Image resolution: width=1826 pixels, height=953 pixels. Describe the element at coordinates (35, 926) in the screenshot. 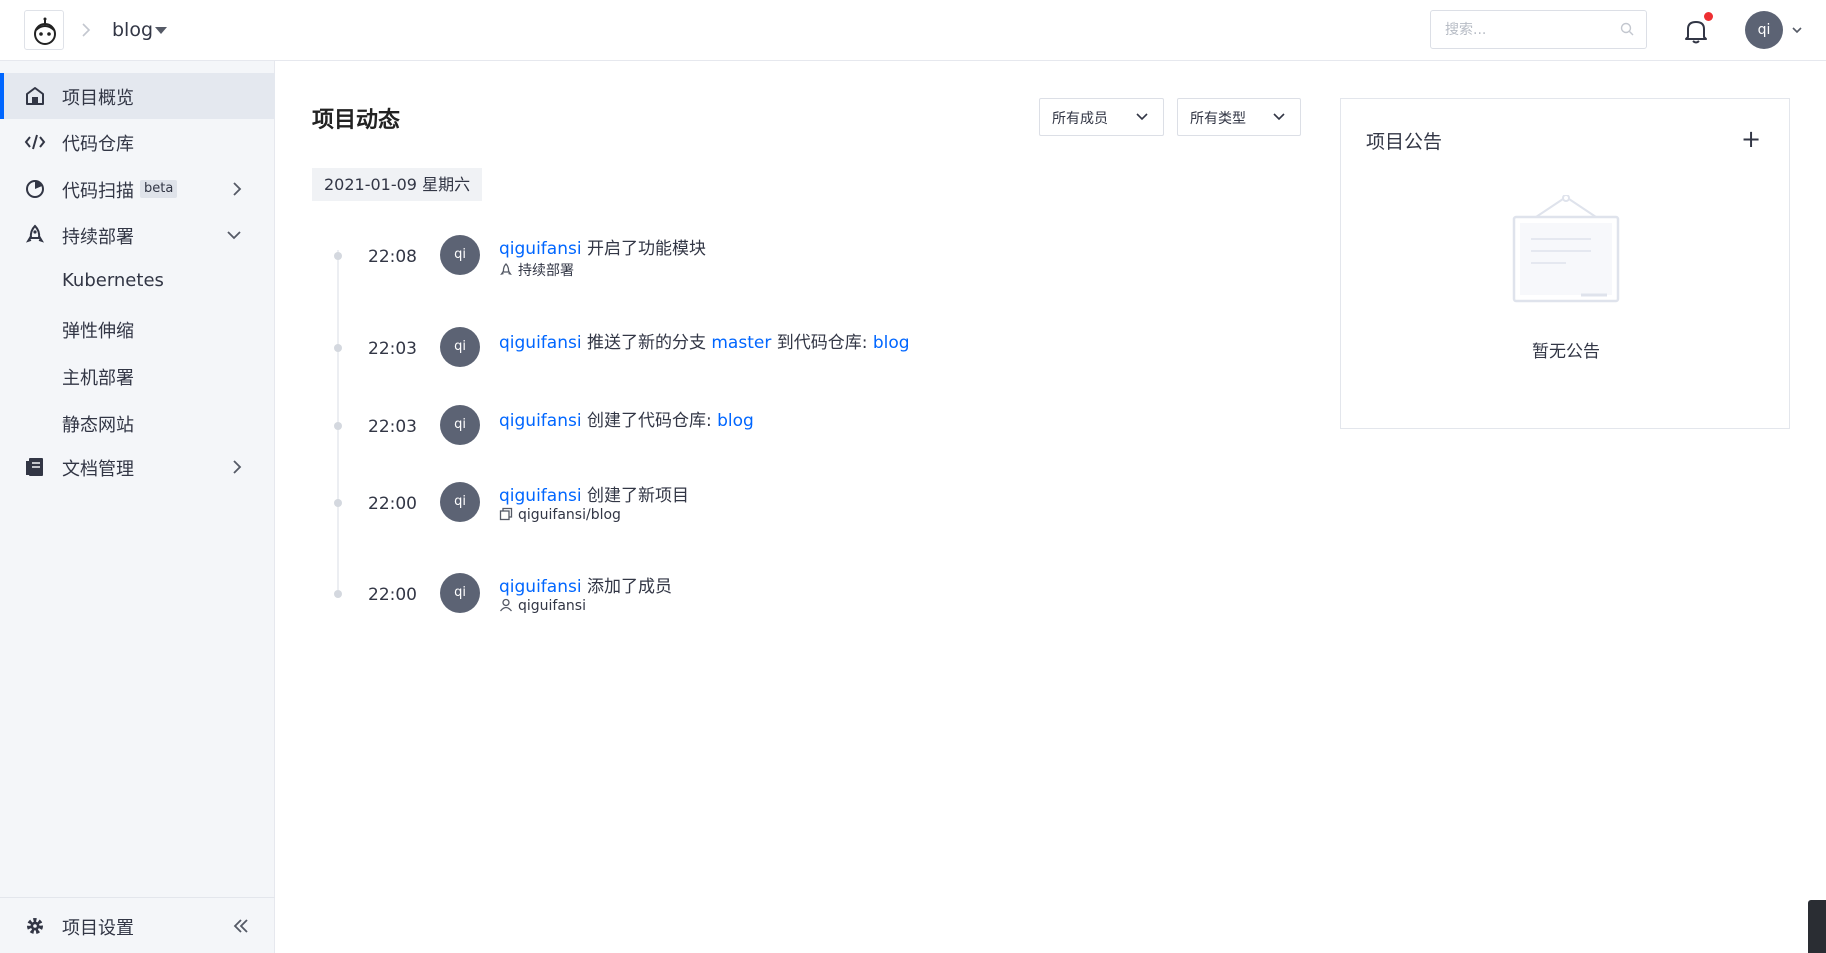

I see `gear-icon` at that location.